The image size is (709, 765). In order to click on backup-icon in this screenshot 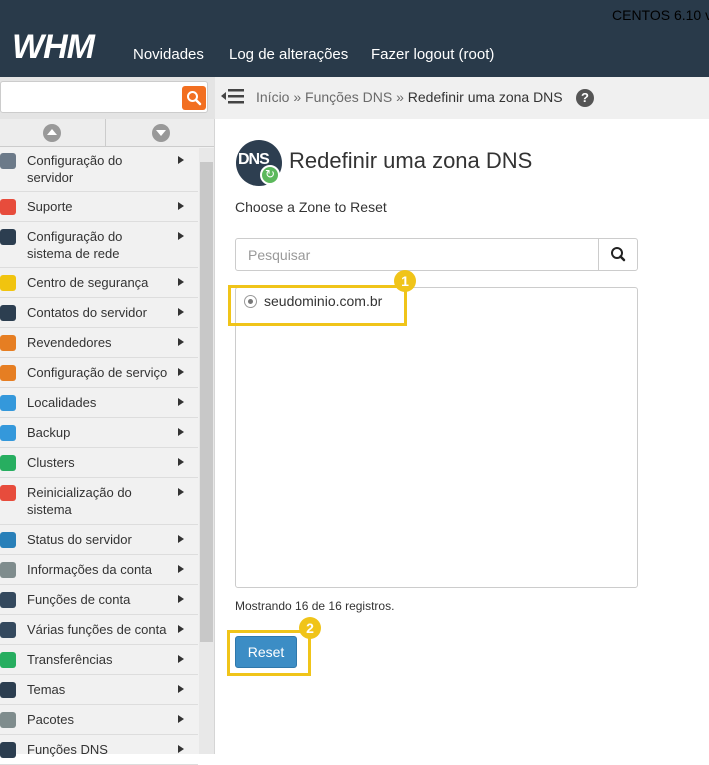, I will do `click(8, 433)`.